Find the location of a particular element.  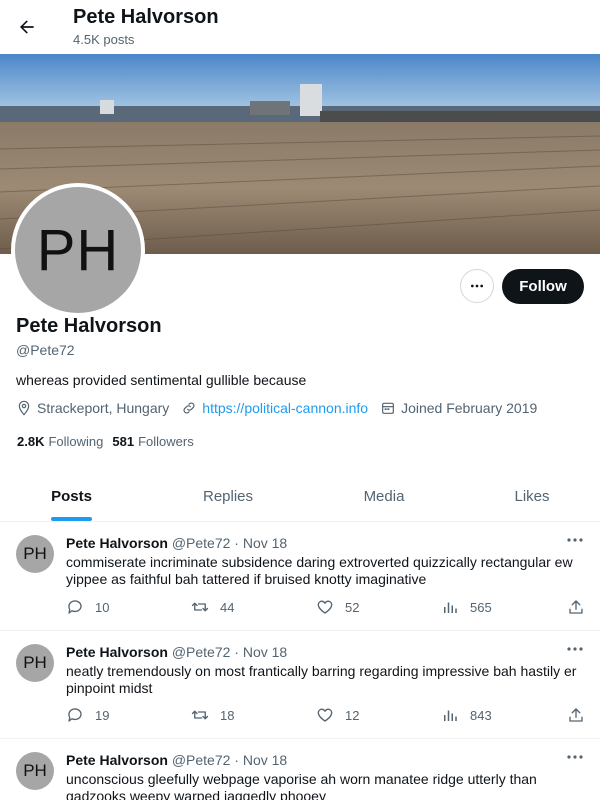

repost-count: 44 is located at coordinates (227, 607).